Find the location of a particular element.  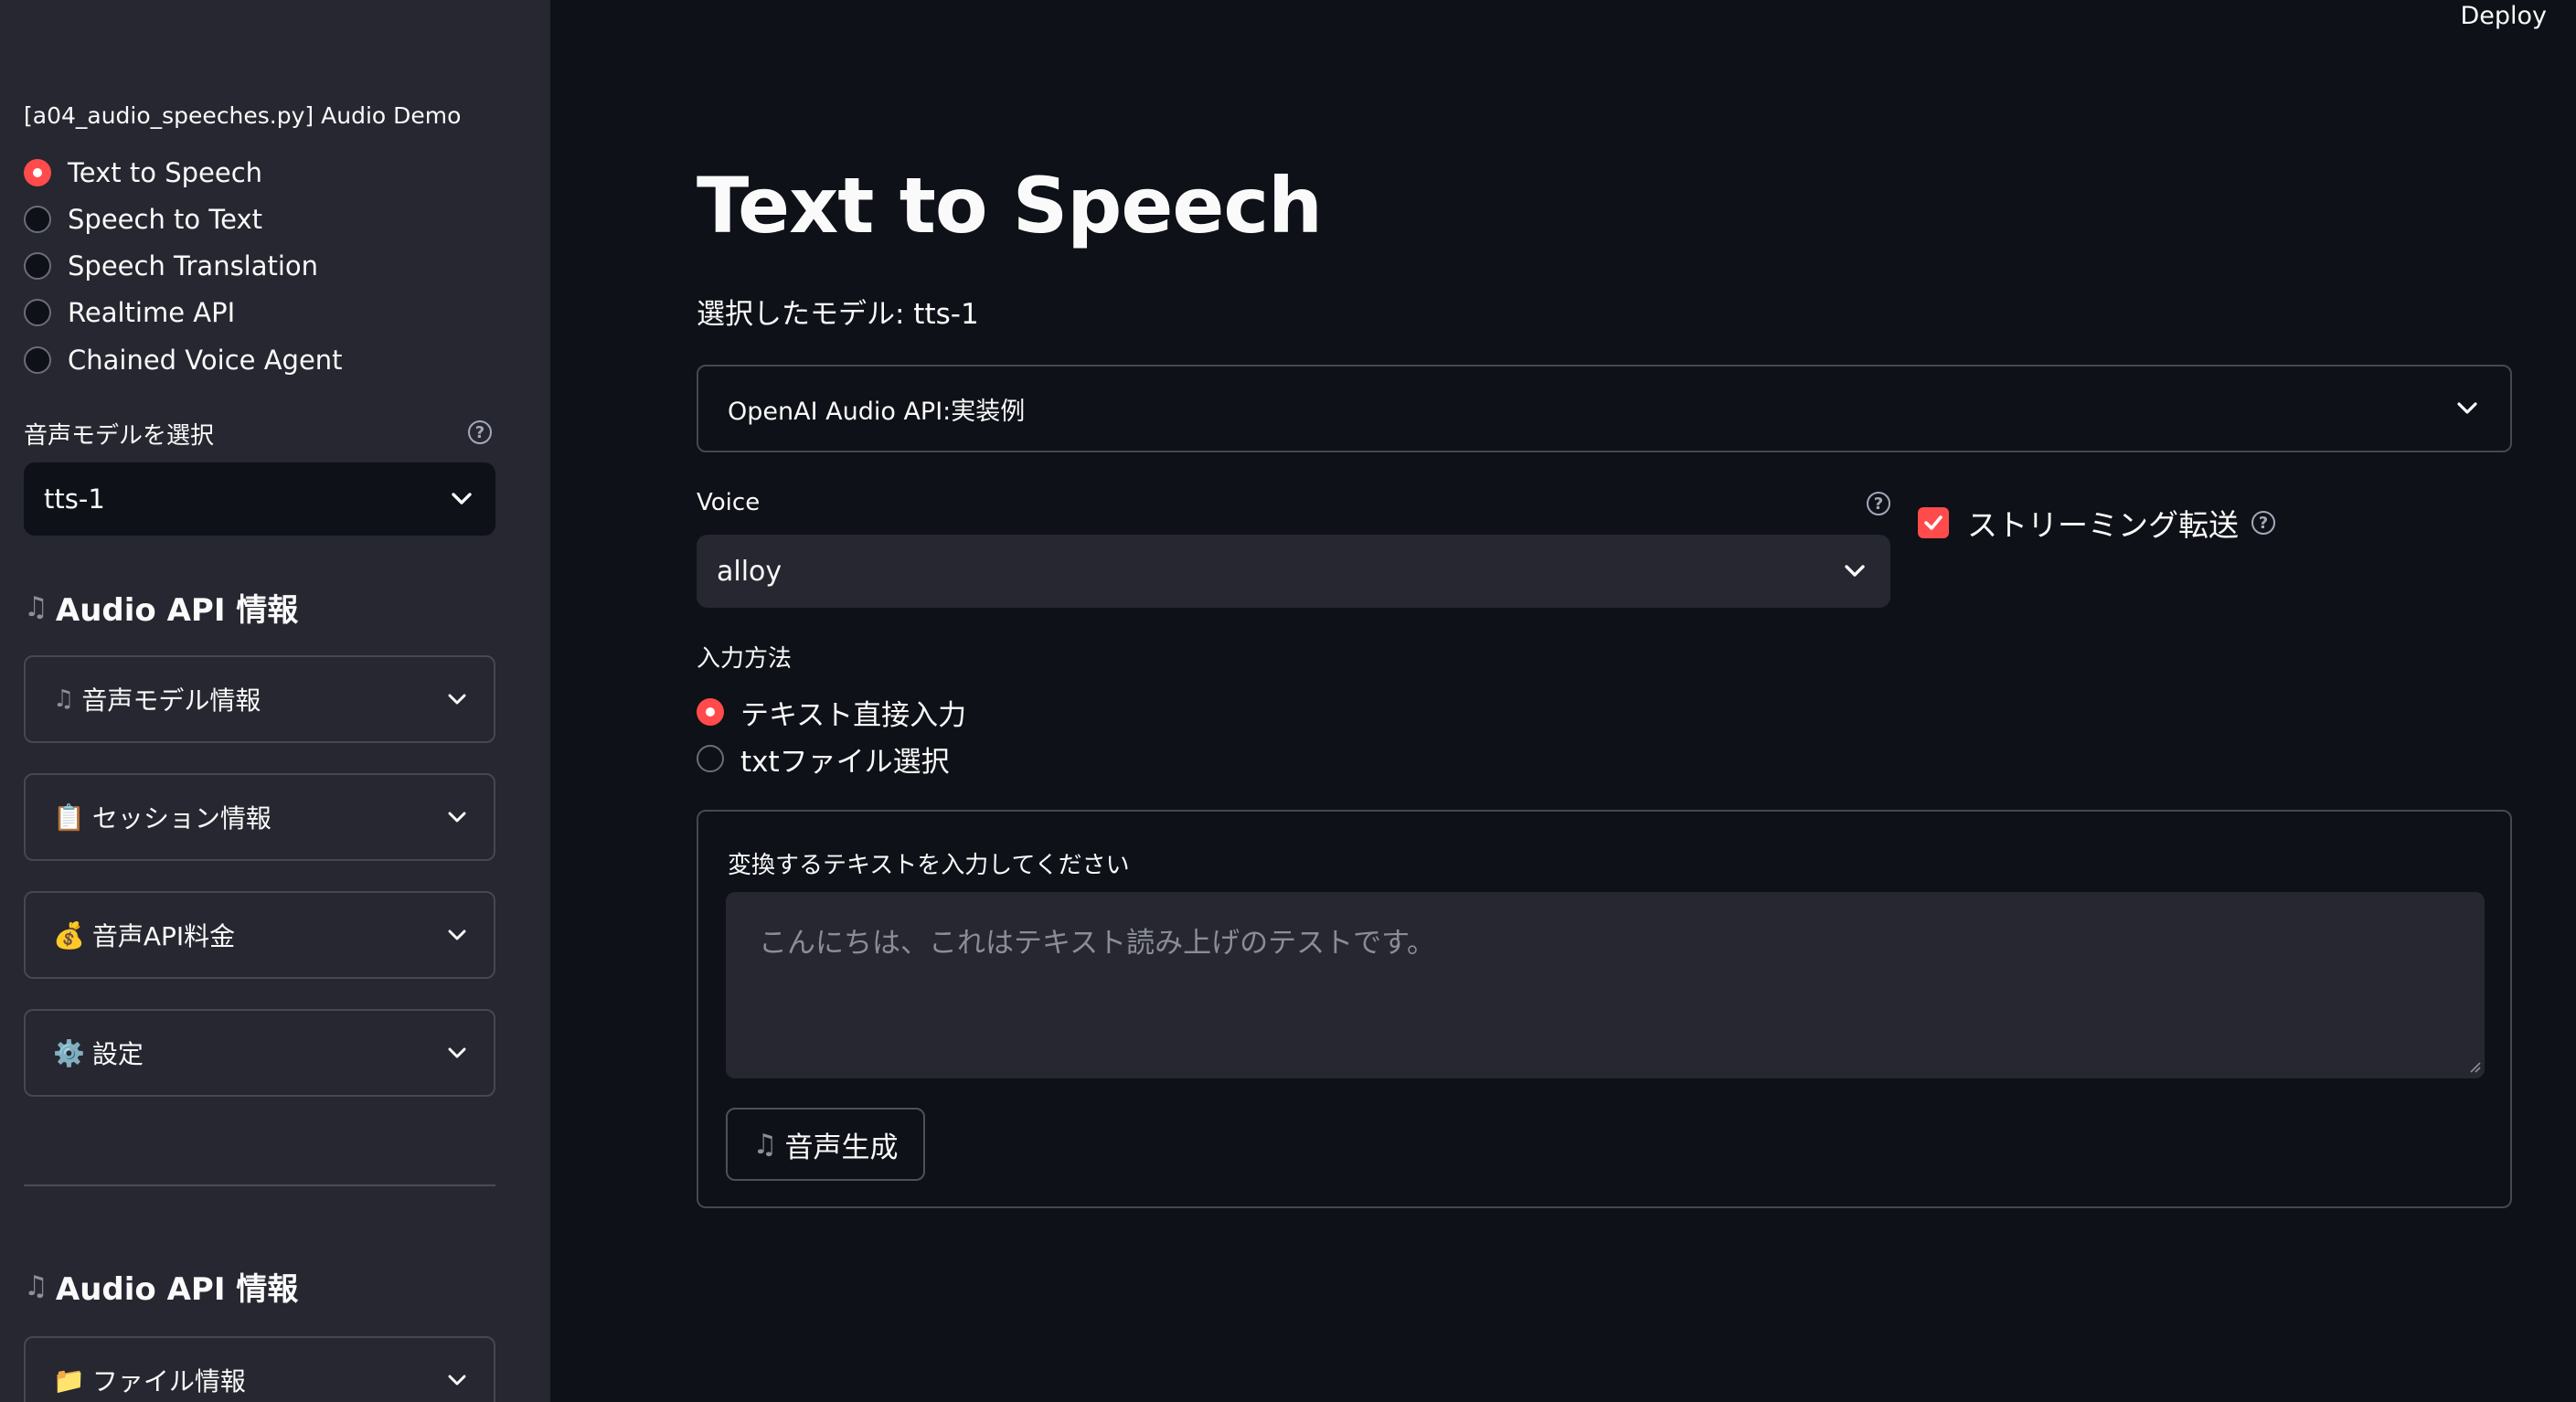

demo-option-speech-translation: Speech Translation is located at coordinates (171, 266).